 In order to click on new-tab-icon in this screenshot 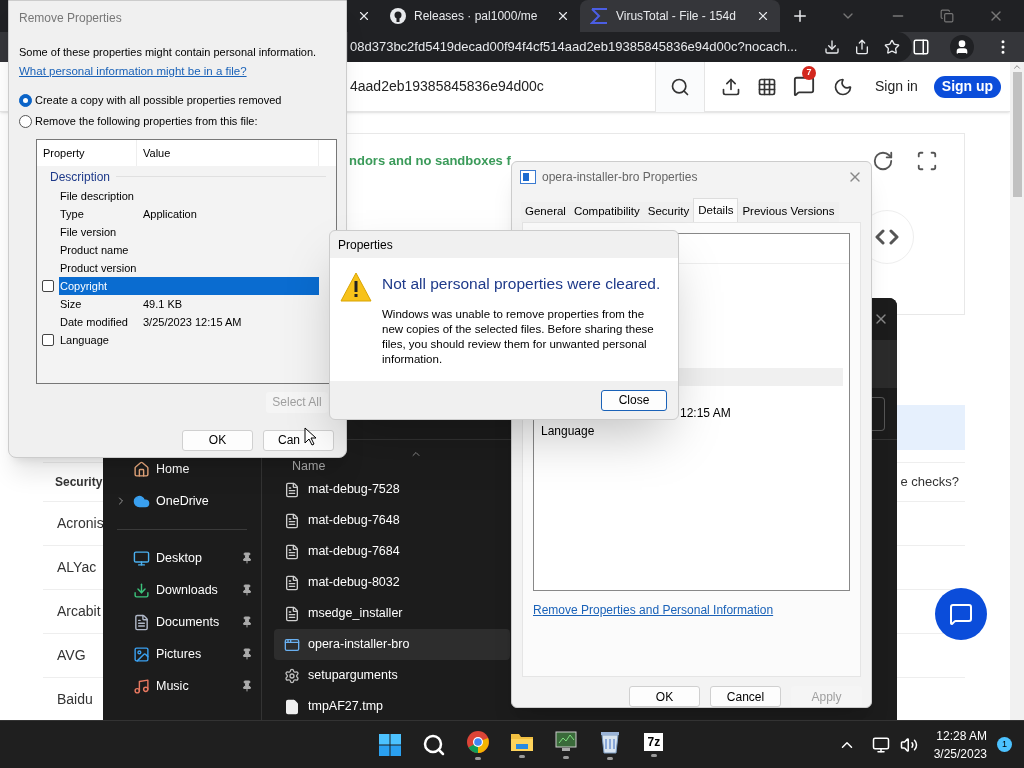, I will do `click(800, 16)`.